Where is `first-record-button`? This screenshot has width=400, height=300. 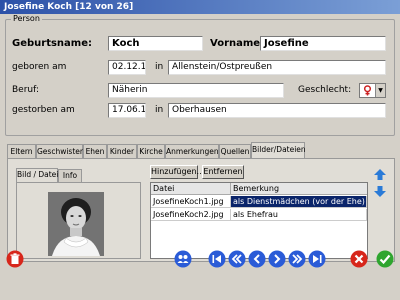 first-record-button is located at coordinates (217, 259).